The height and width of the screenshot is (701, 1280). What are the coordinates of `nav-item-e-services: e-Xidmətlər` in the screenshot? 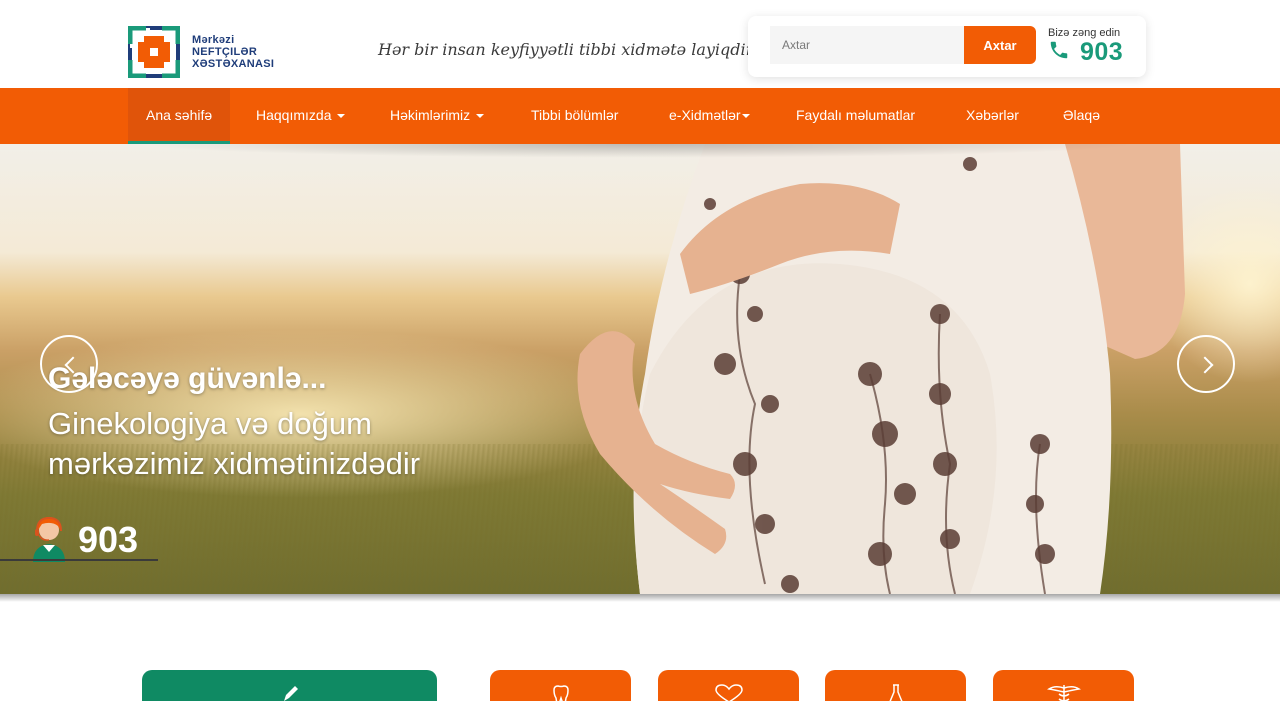 It's located at (709, 116).